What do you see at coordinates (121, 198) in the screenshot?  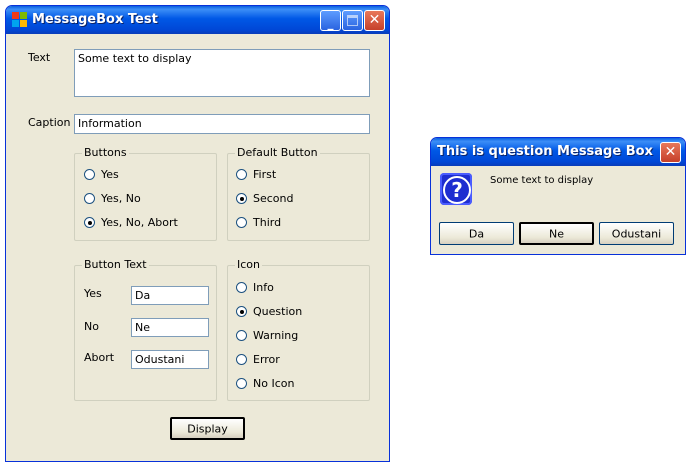 I see `radio-label: Yes, No` at bounding box center [121, 198].